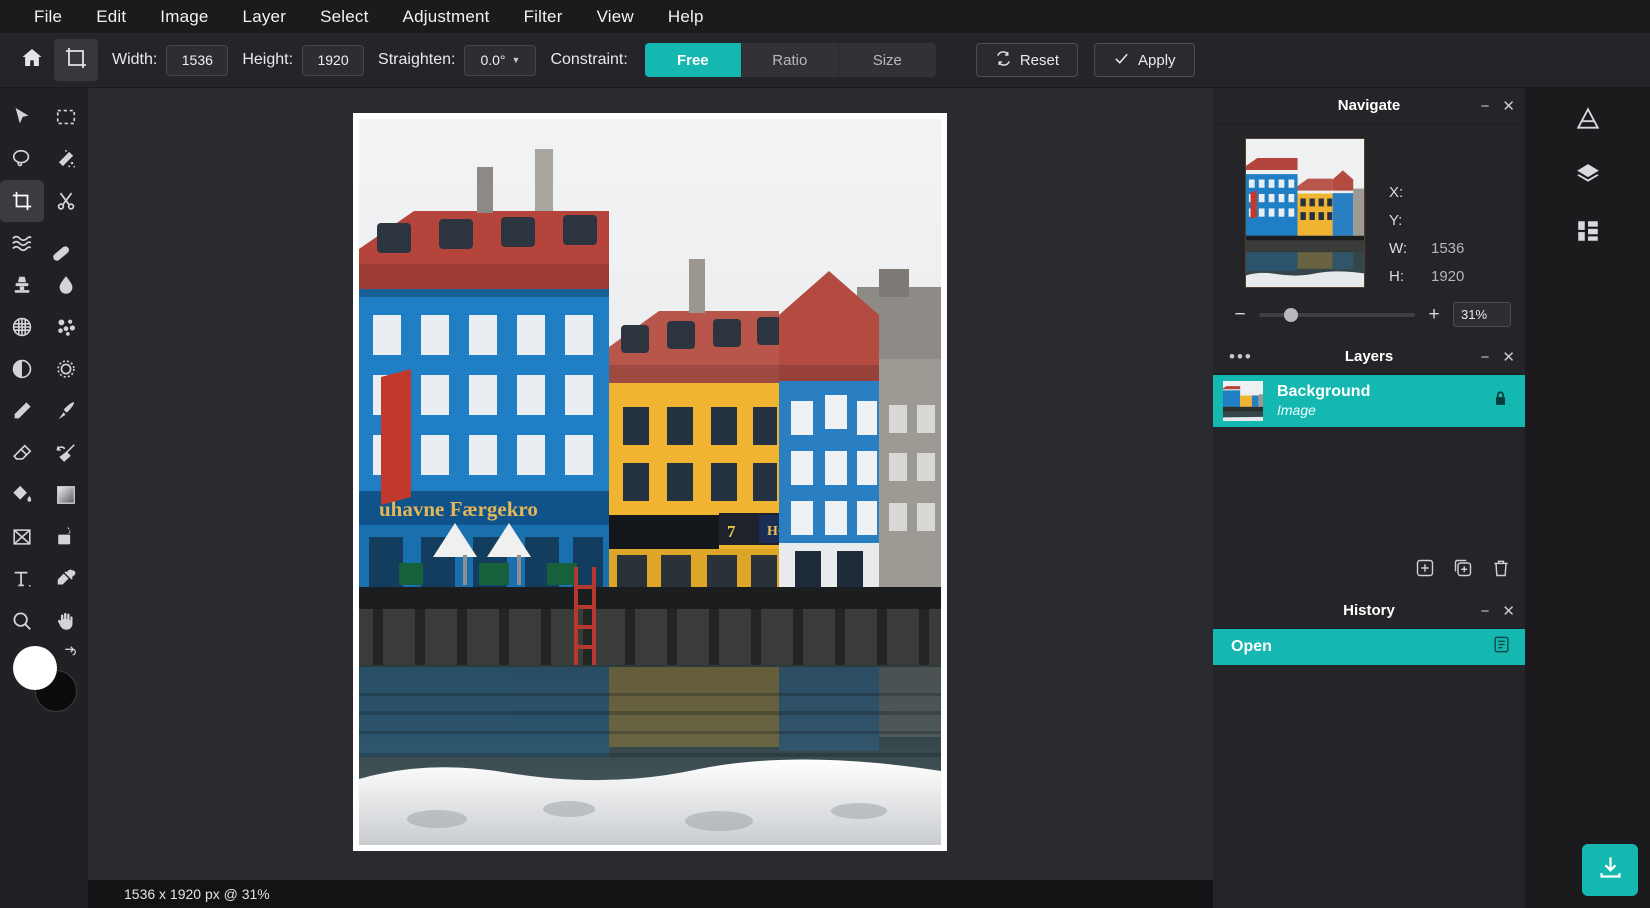 This screenshot has height=908, width=1650. I want to click on eraser-tool, so click(22, 453).